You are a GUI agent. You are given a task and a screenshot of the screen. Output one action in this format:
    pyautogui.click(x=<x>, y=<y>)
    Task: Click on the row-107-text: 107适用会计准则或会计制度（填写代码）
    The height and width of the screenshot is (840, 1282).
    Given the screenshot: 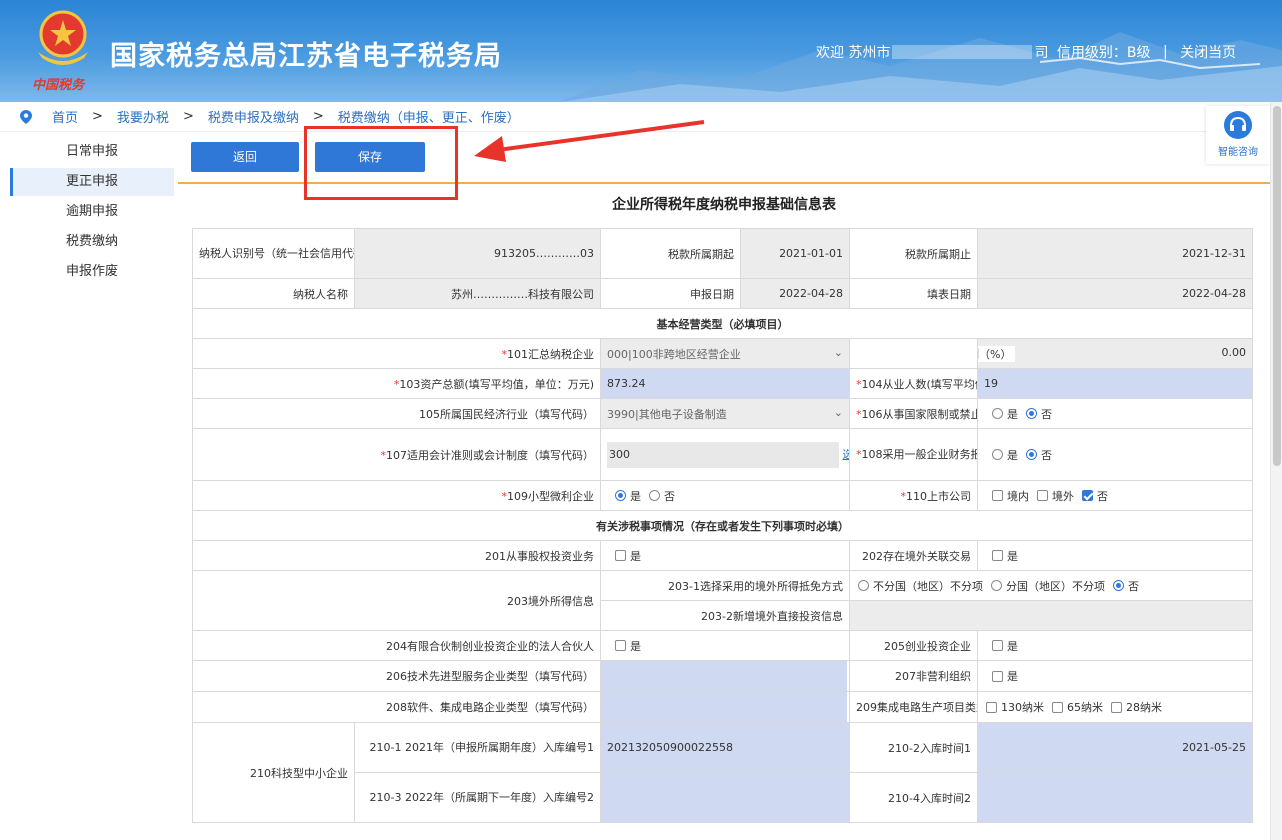 What is the action you would take?
    pyautogui.click(x=490, y=455)
    